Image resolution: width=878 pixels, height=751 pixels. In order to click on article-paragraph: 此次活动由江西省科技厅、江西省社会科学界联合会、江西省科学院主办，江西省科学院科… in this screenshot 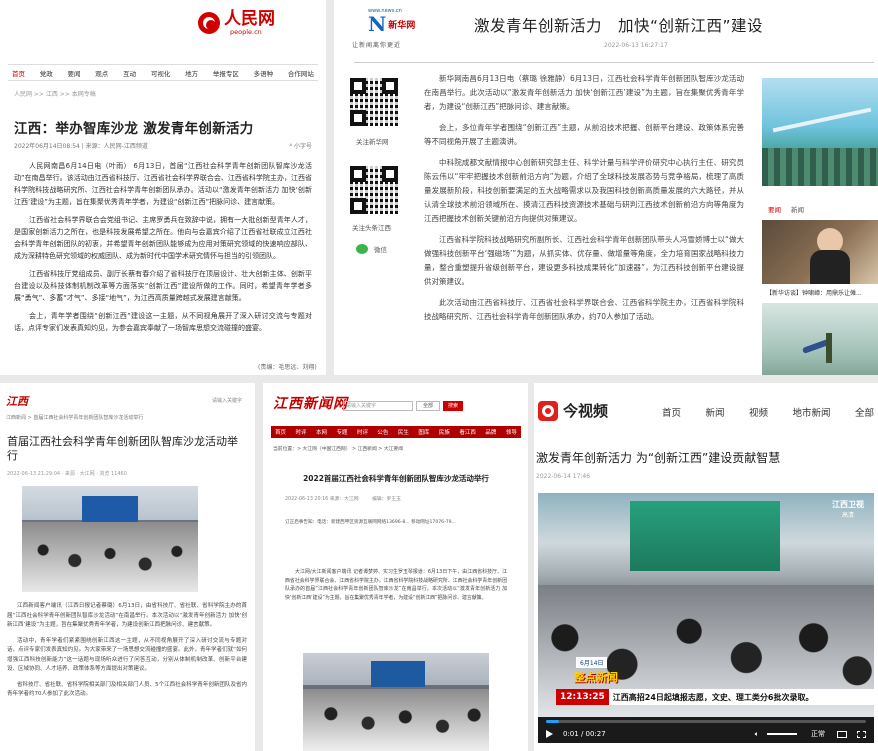, I will do `click(584, 309)`.